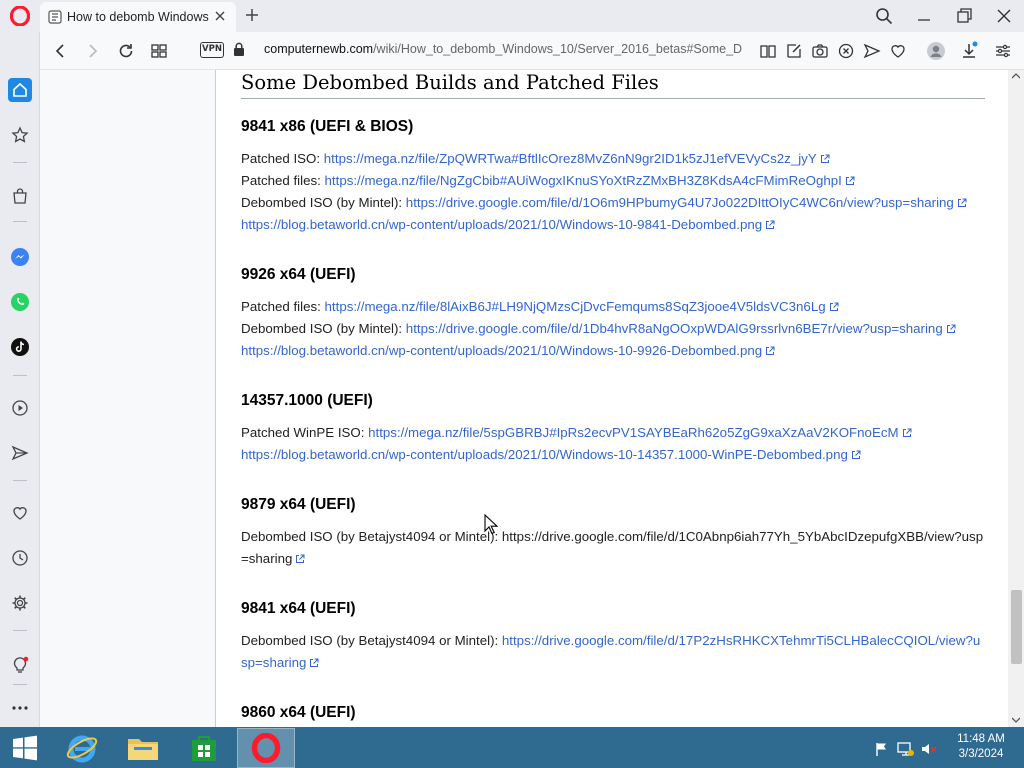  What do you see at coordinates (239, 49) in the screenshot?
I see `lock-icon` at bounding box center [239, 49].